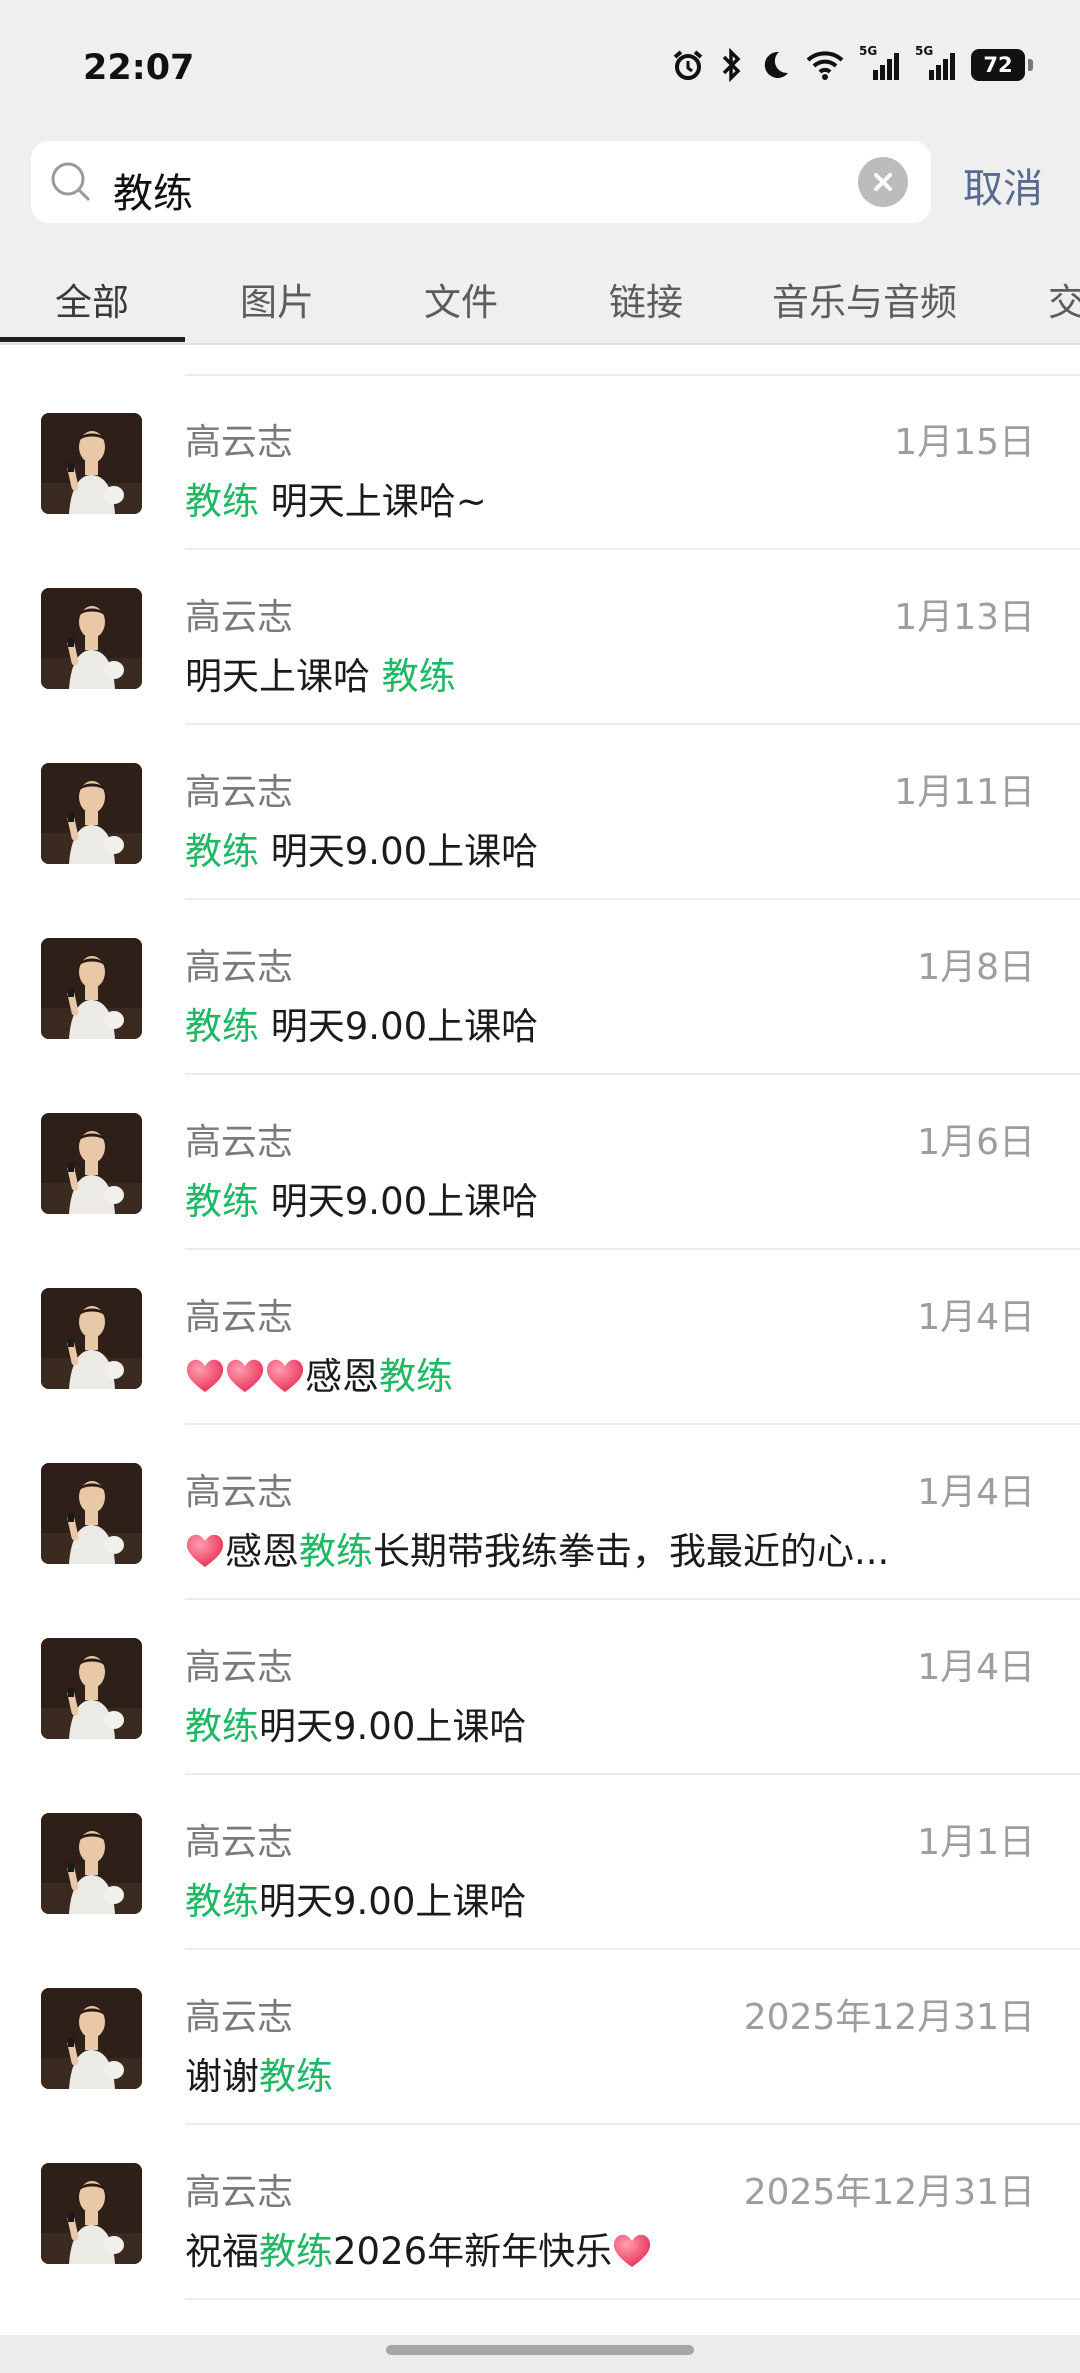  I want to click on result-item: 高云志 1月4日感恩教练, so click(540, 1337).